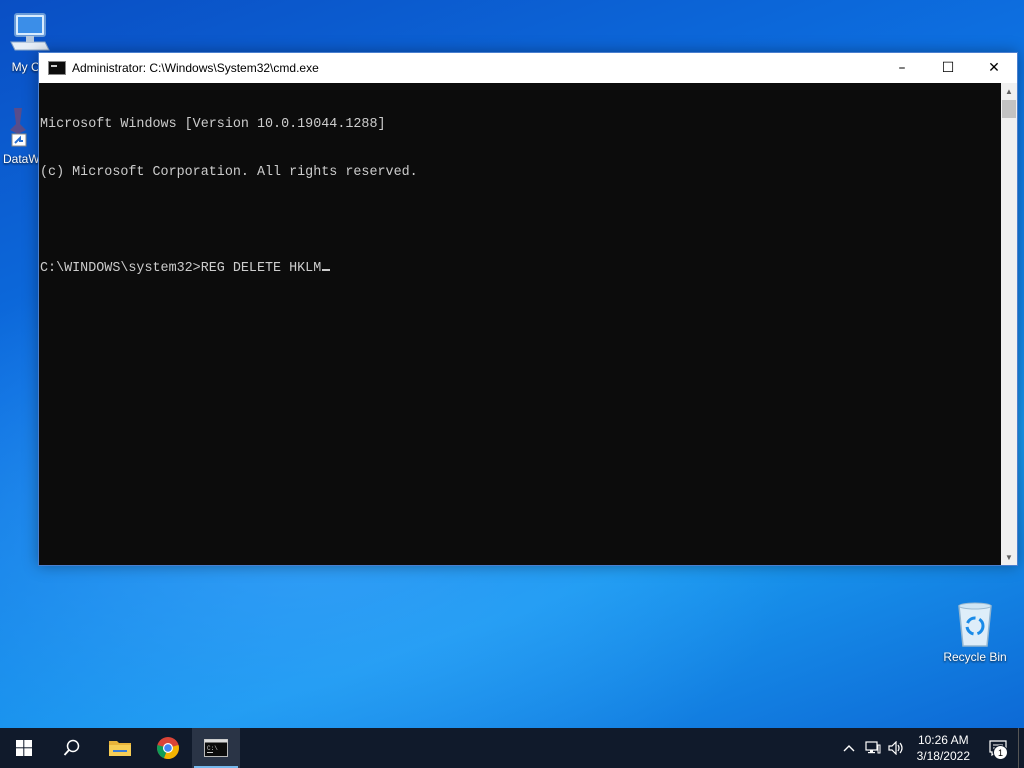 The image size is (1024, 768). I want to click on recycle-bin-icon, so click(975, 624).